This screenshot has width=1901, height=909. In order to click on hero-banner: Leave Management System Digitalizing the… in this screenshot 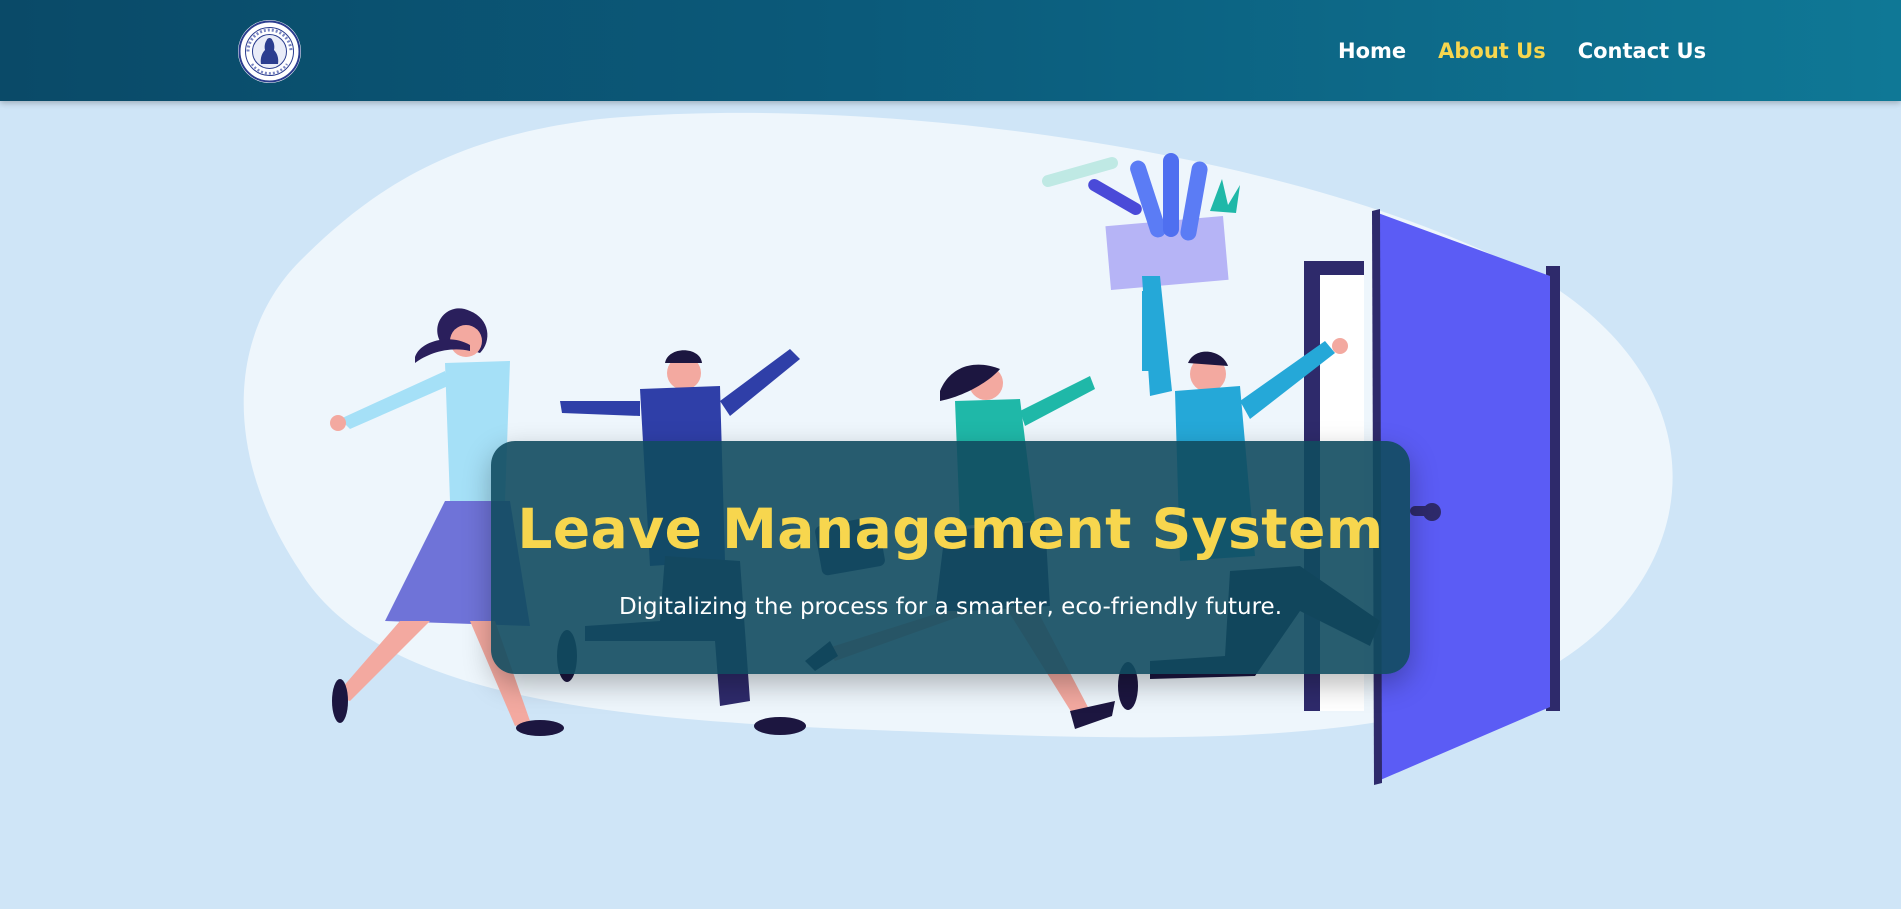, I will do `click(950, 557)`.